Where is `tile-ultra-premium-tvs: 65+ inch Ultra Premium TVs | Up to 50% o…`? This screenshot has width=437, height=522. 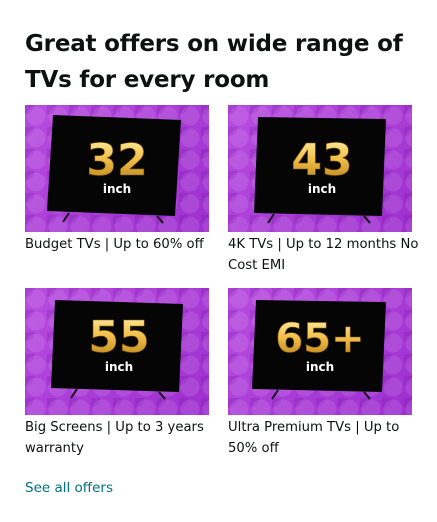
tile-ultra-premium-tvs: 65+ inch Ultra Premium TVs | Up to 50% o… is located at coordinates (320, 372).